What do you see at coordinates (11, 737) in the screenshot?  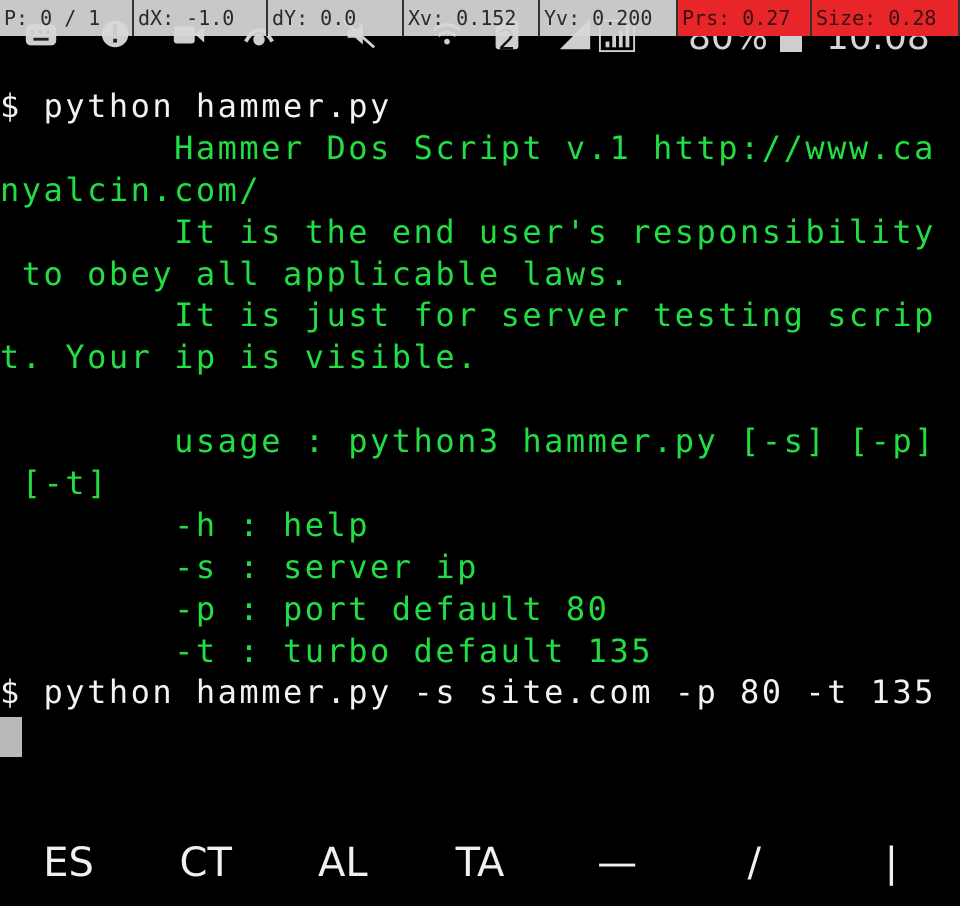 I see `terminal-cursor` at bounding box center [11, 737].